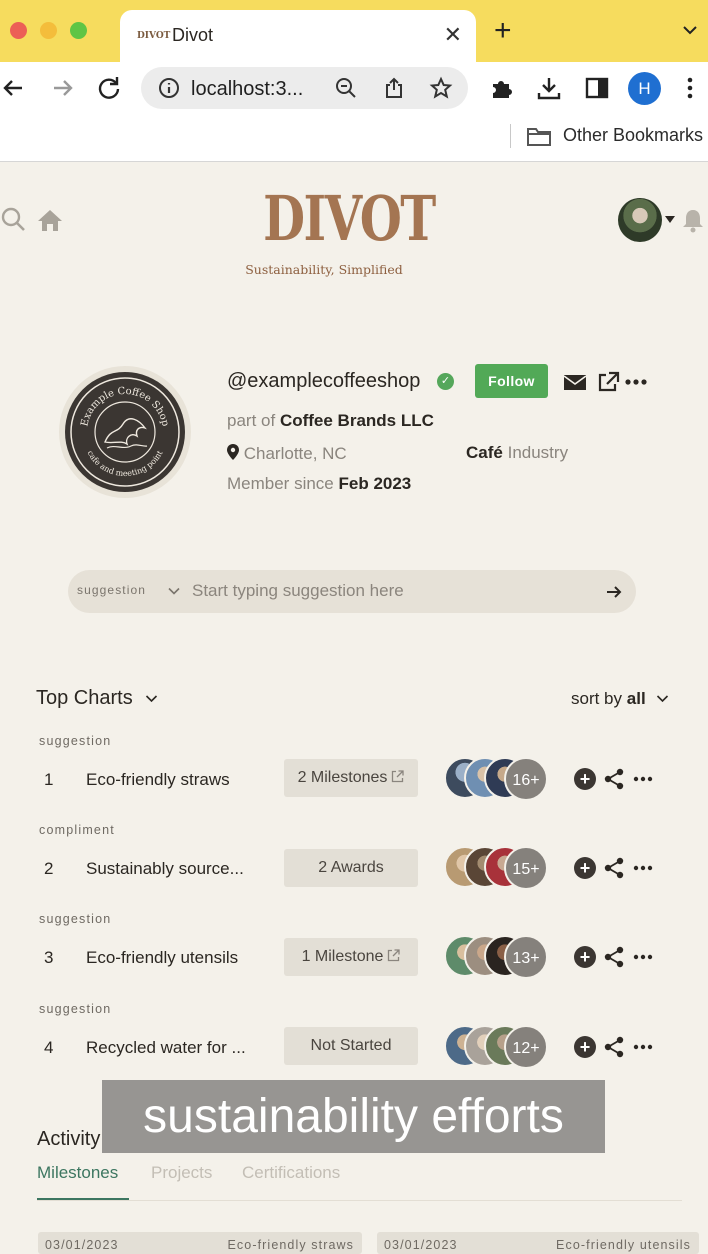 This screenshot has height=1254, width=708. I want to click on new-tab-button: +, so click(503, 31).